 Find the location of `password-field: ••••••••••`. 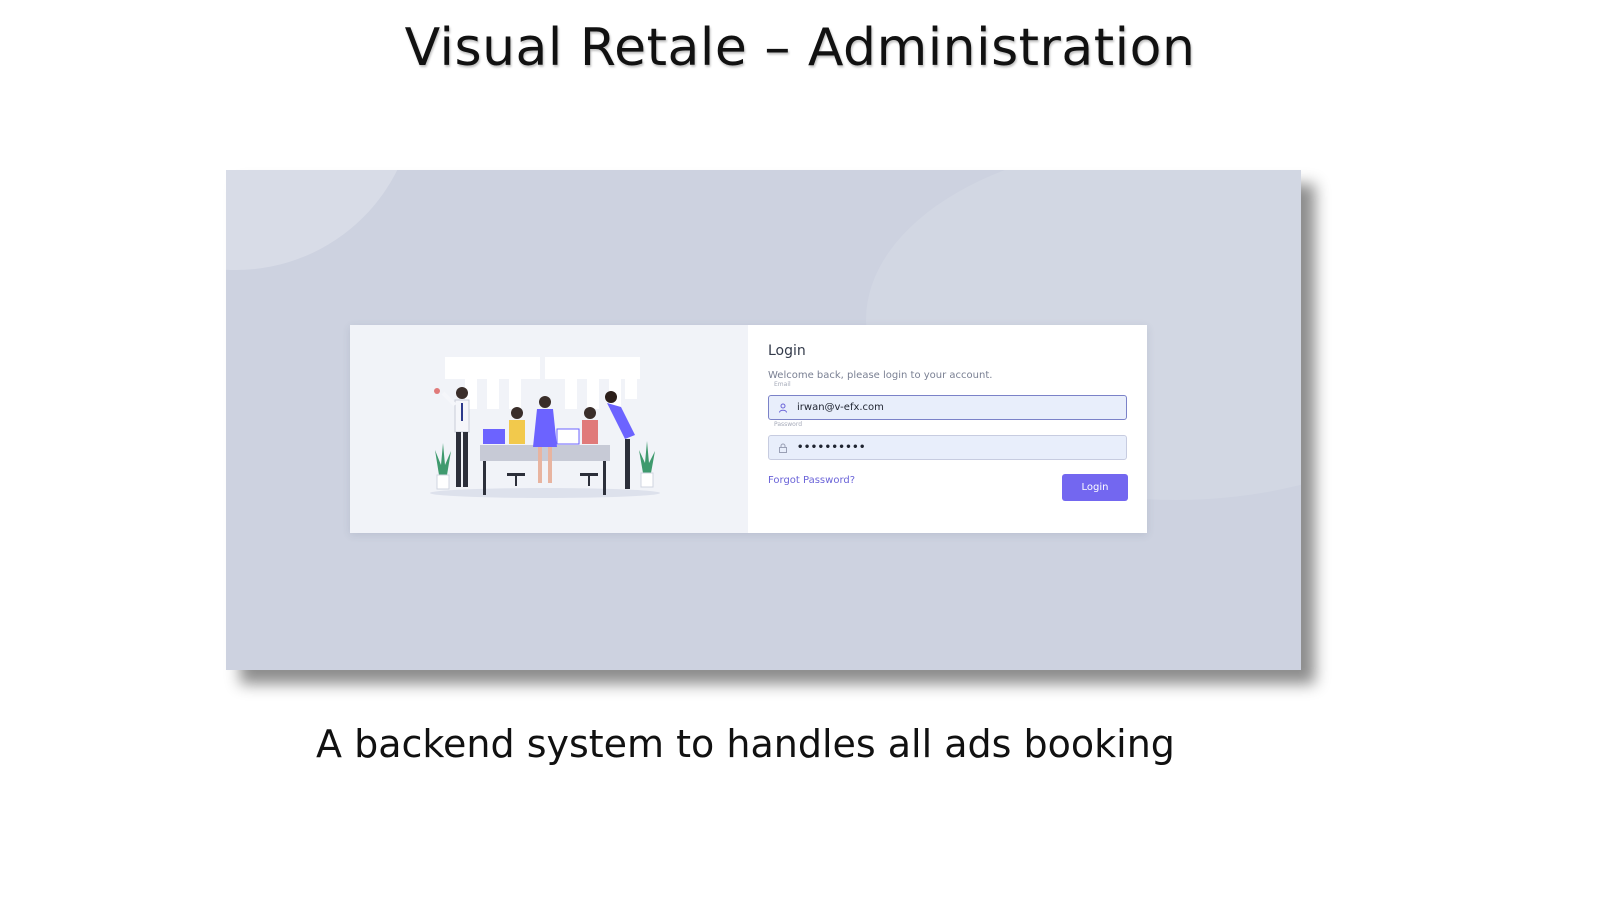

password-field: •••••••••• is located at coordinates (947, 447).